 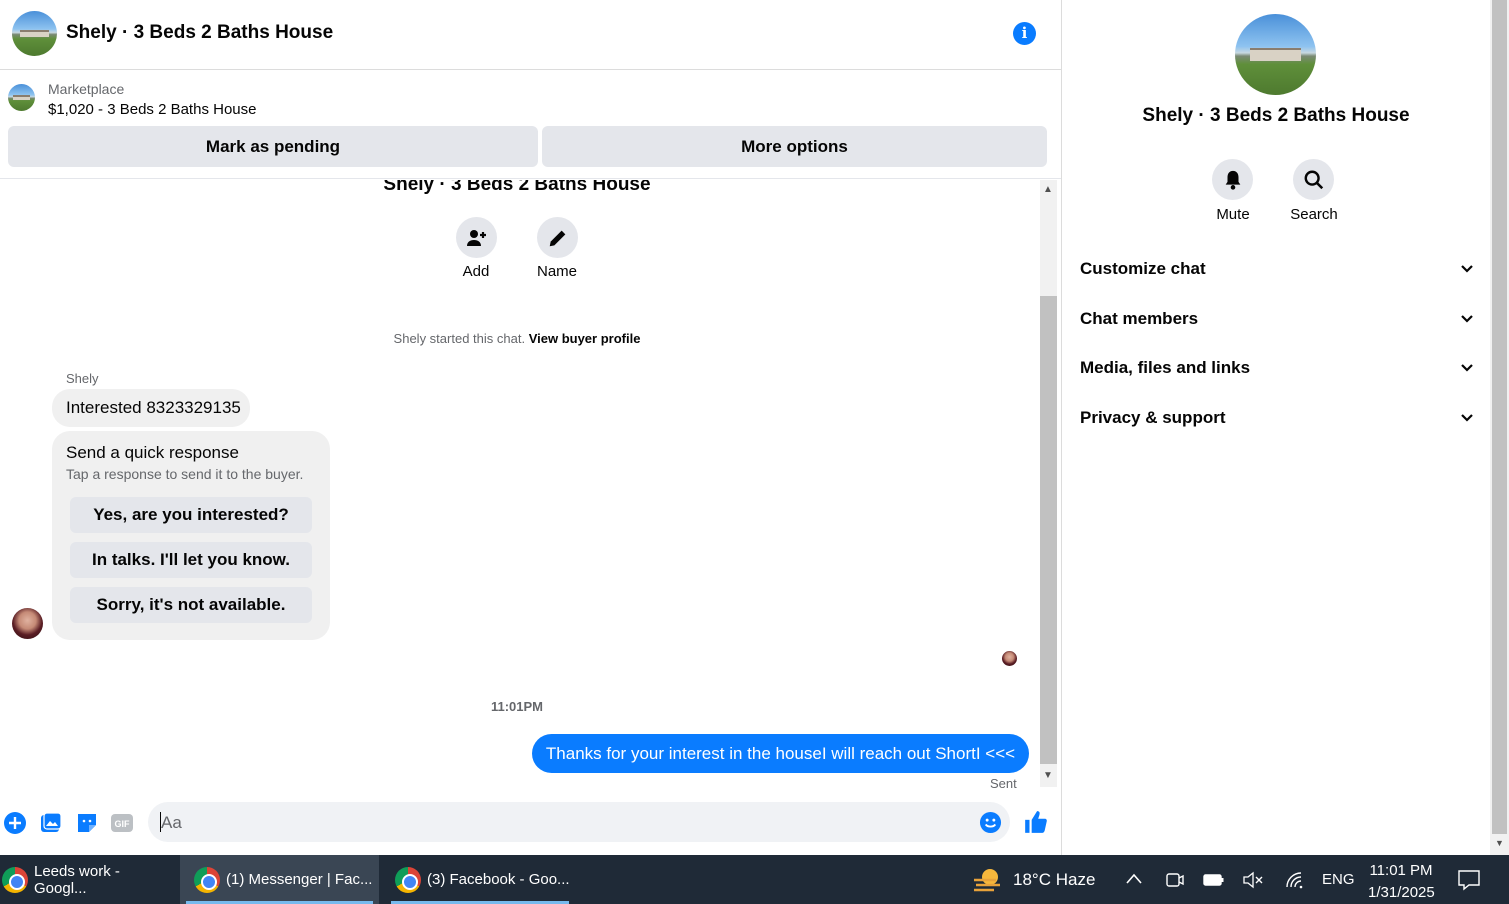 What do you see at coordinates (1499, 843) in the screenshot?
I see `page-scroll-down-arrow: ▼` at bounding box center [1499, 843].